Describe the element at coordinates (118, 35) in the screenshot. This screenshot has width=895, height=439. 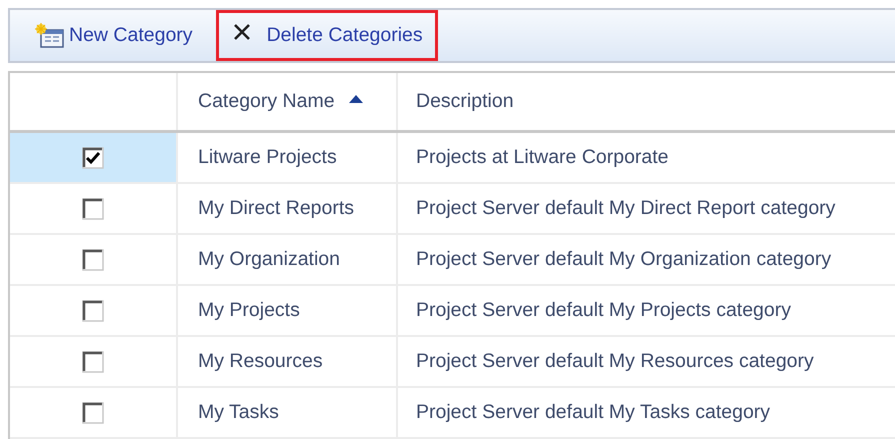
I see `new-button: New Category` at that location.